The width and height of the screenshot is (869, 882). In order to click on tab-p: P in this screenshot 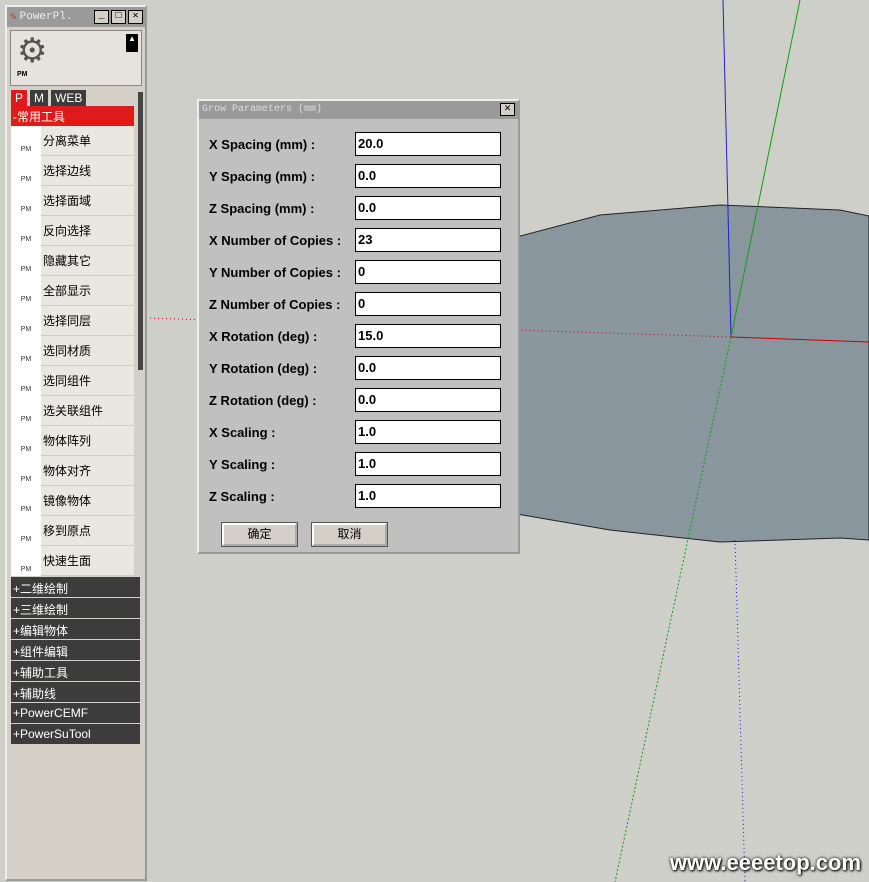, I will do `click(19, 98)`.